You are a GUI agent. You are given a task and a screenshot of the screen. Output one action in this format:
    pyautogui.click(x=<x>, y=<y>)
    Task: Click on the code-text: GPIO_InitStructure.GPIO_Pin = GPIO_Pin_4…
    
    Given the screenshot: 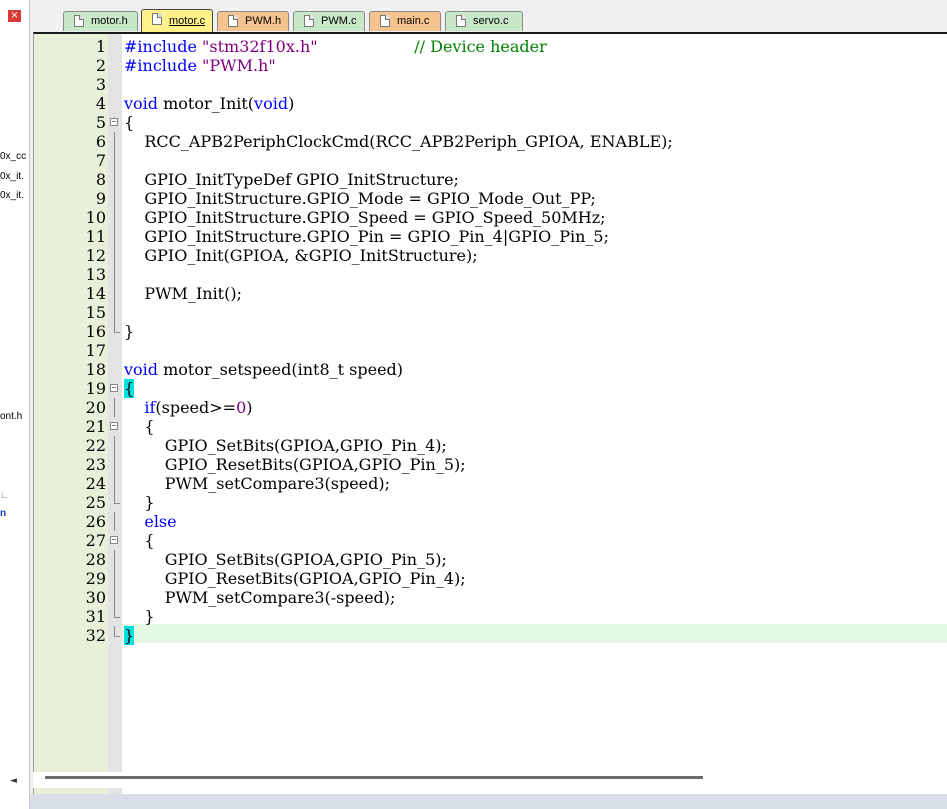 What is the action you would take?
    pyautogui.click(x=366, y=236)
    